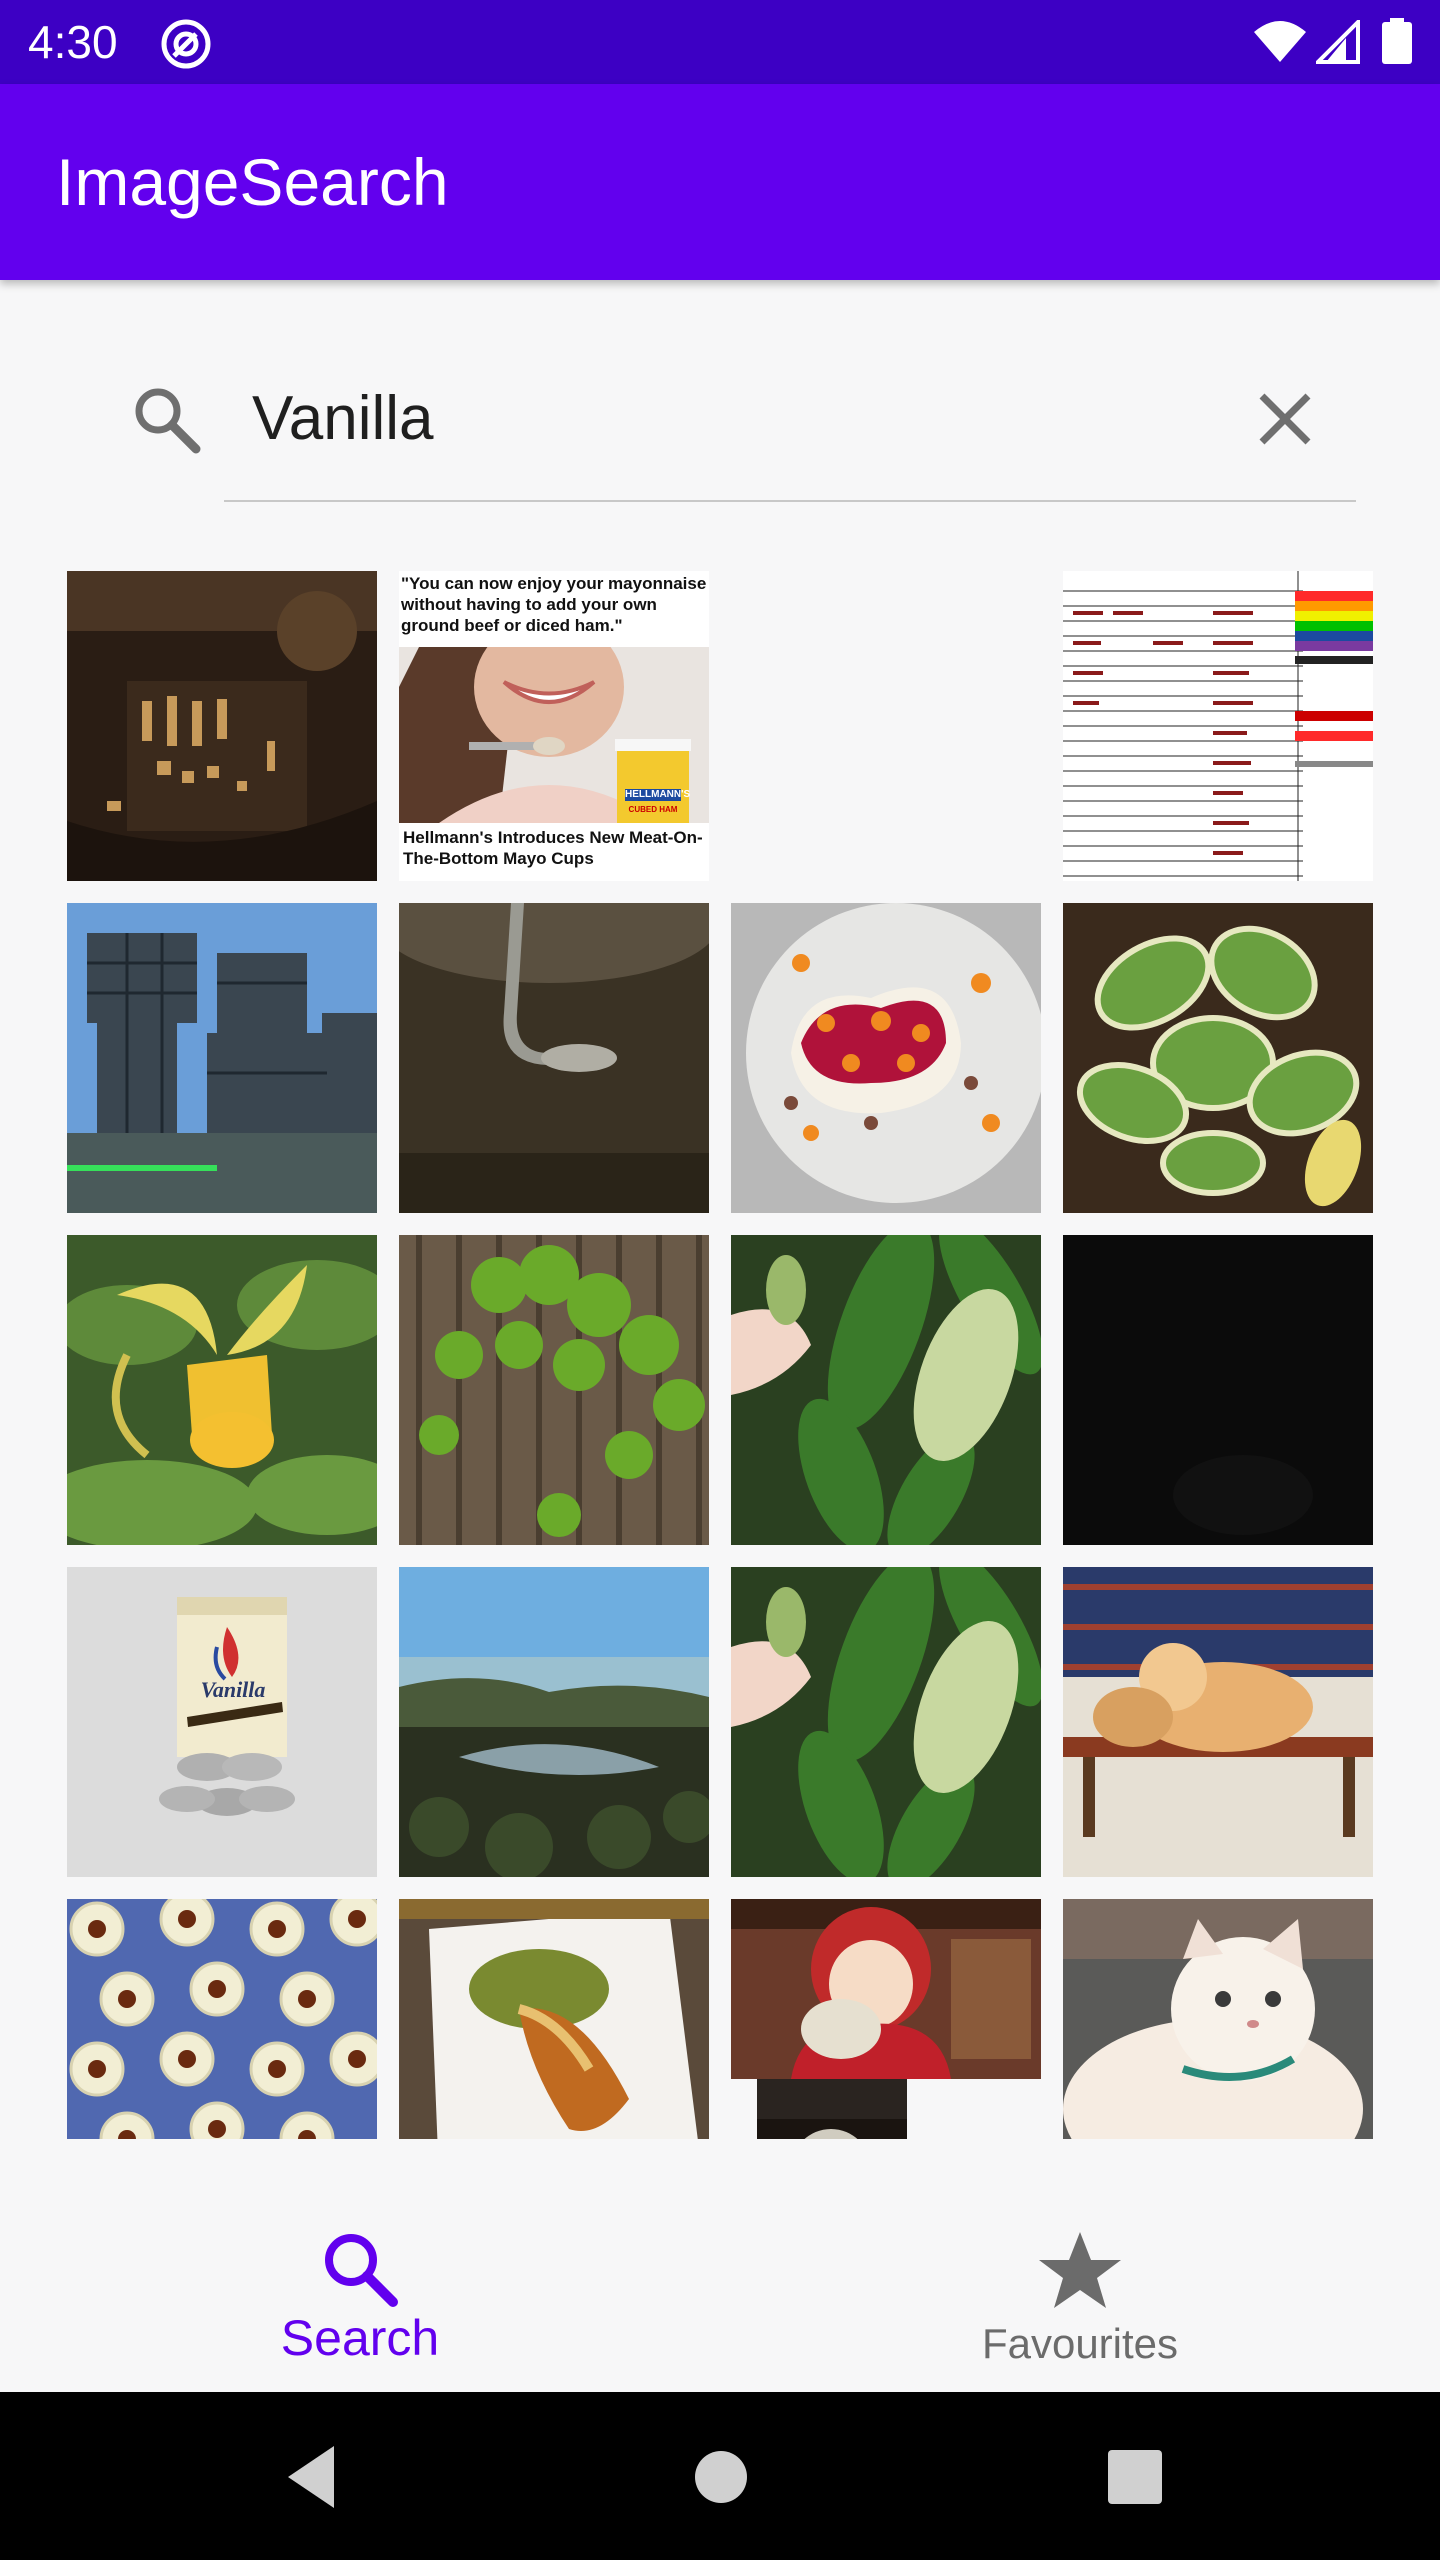  I want to click on vanilla-candles-image, so click(222, 1722).